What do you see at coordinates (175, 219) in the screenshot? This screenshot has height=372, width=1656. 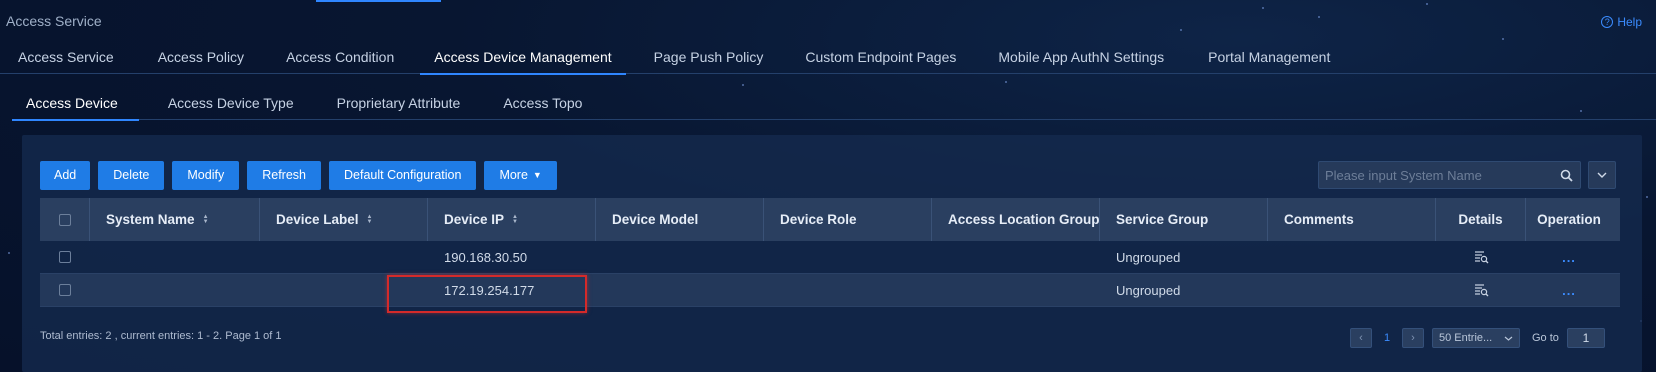 I see `column-system-name: System Name ▲ ▼` at bounding box center [175, 219].